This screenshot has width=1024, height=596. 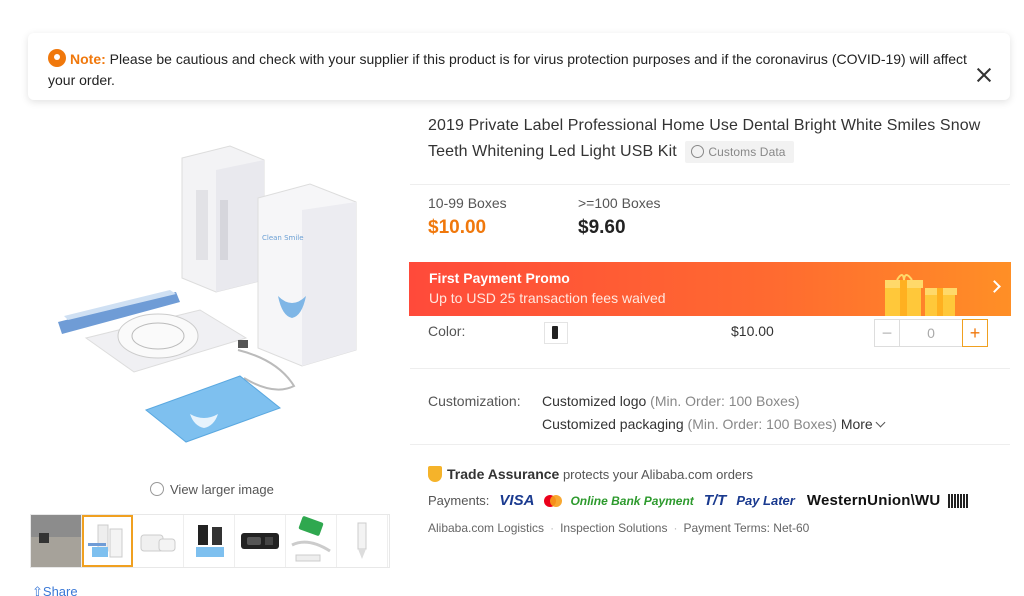 I want to click on trade-assurance-title: Trade Assurance, so click(x=503, y=474).